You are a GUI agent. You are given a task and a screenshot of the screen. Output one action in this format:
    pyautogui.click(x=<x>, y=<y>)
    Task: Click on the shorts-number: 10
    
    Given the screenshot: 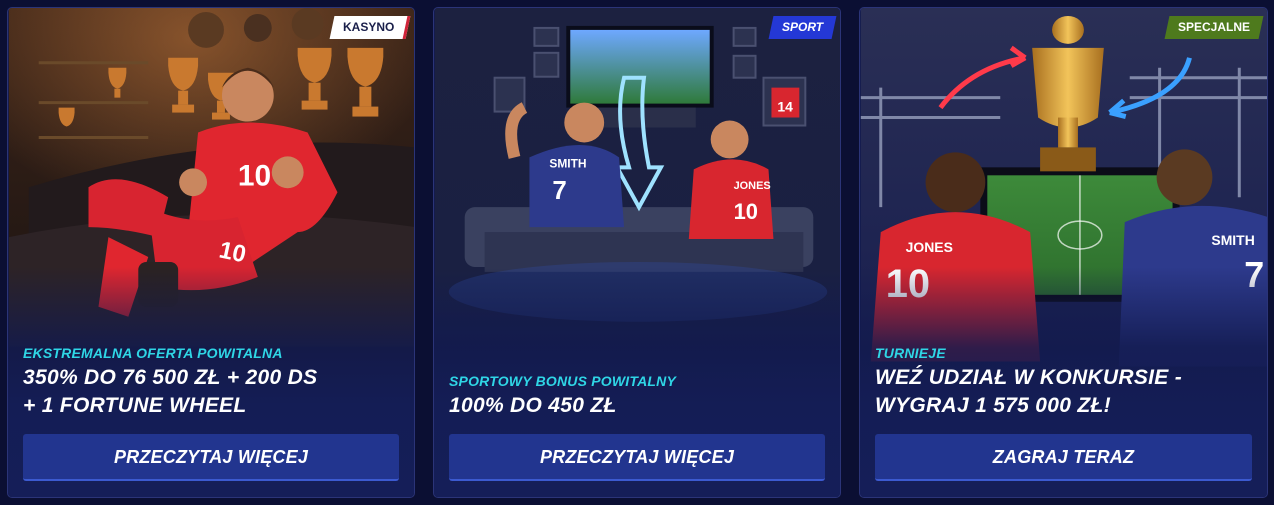 What is the action you would take?
    pyautogui.click(x=233, y=252)
    